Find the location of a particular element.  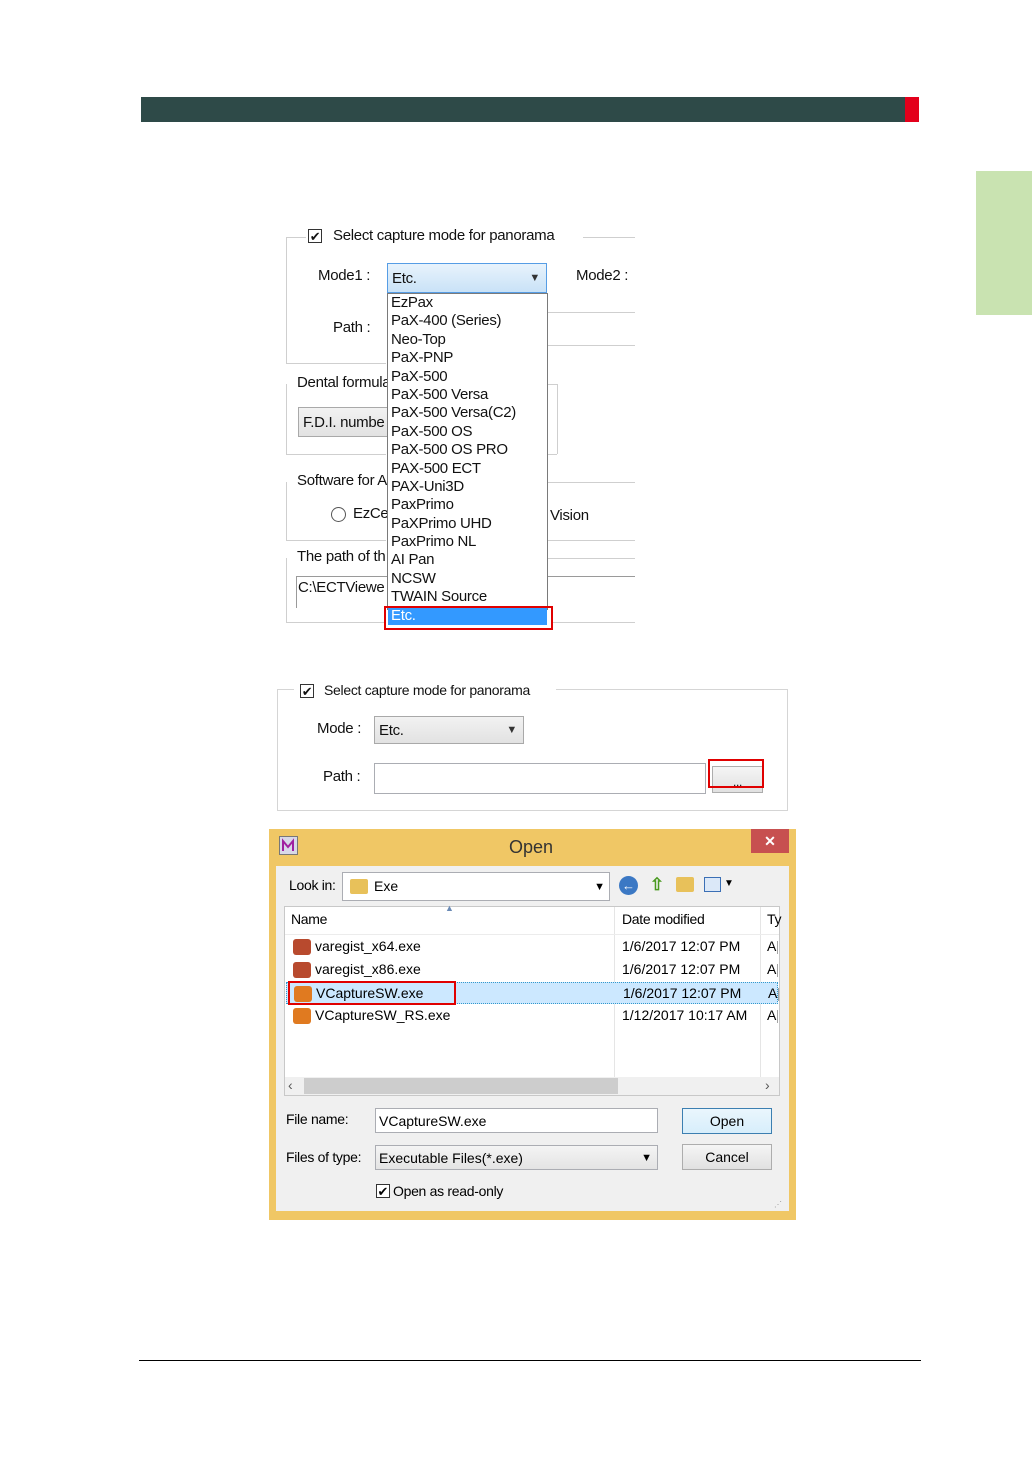

file-row: varegist_x86.exe 1/6/2017 12:07 PM A| is located at coordinates (532, 970).